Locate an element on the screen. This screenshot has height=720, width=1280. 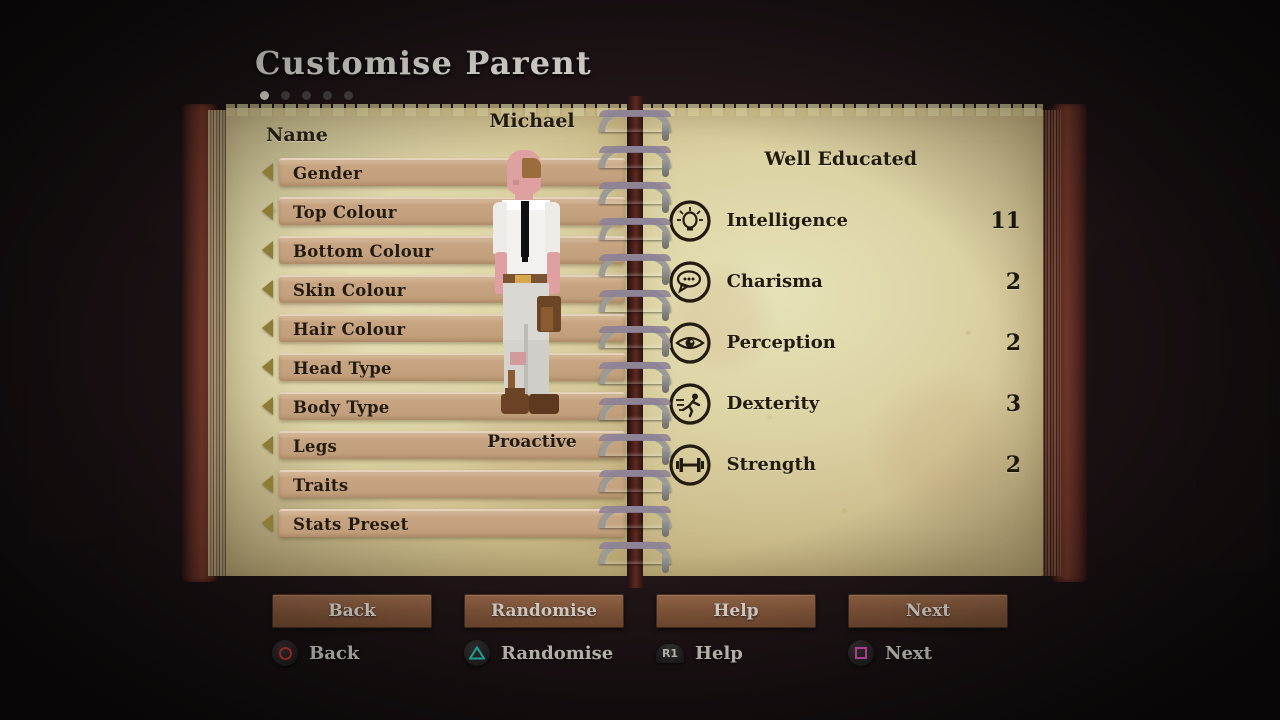
prompt-help: R1 Help is located at coordinates (736, 653).